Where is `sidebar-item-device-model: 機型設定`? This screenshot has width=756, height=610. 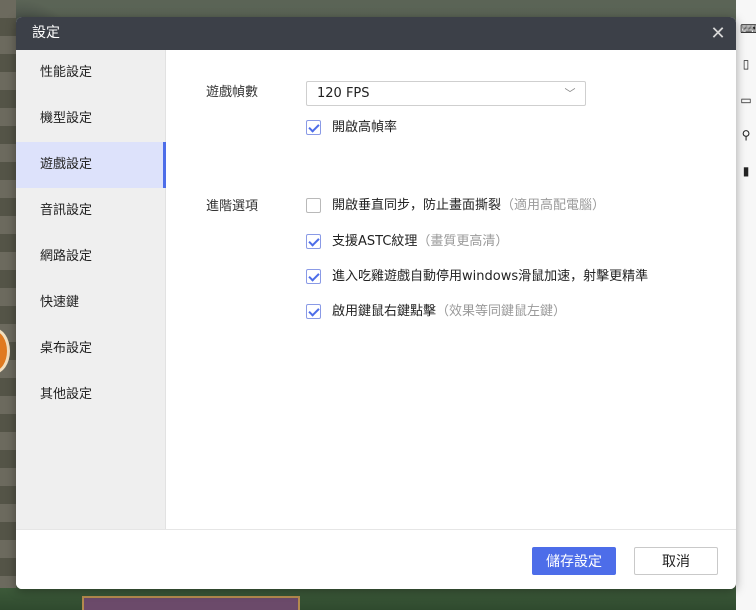
sidebar-item-device-model: 機型設定 is located at coordinates (91, 119).